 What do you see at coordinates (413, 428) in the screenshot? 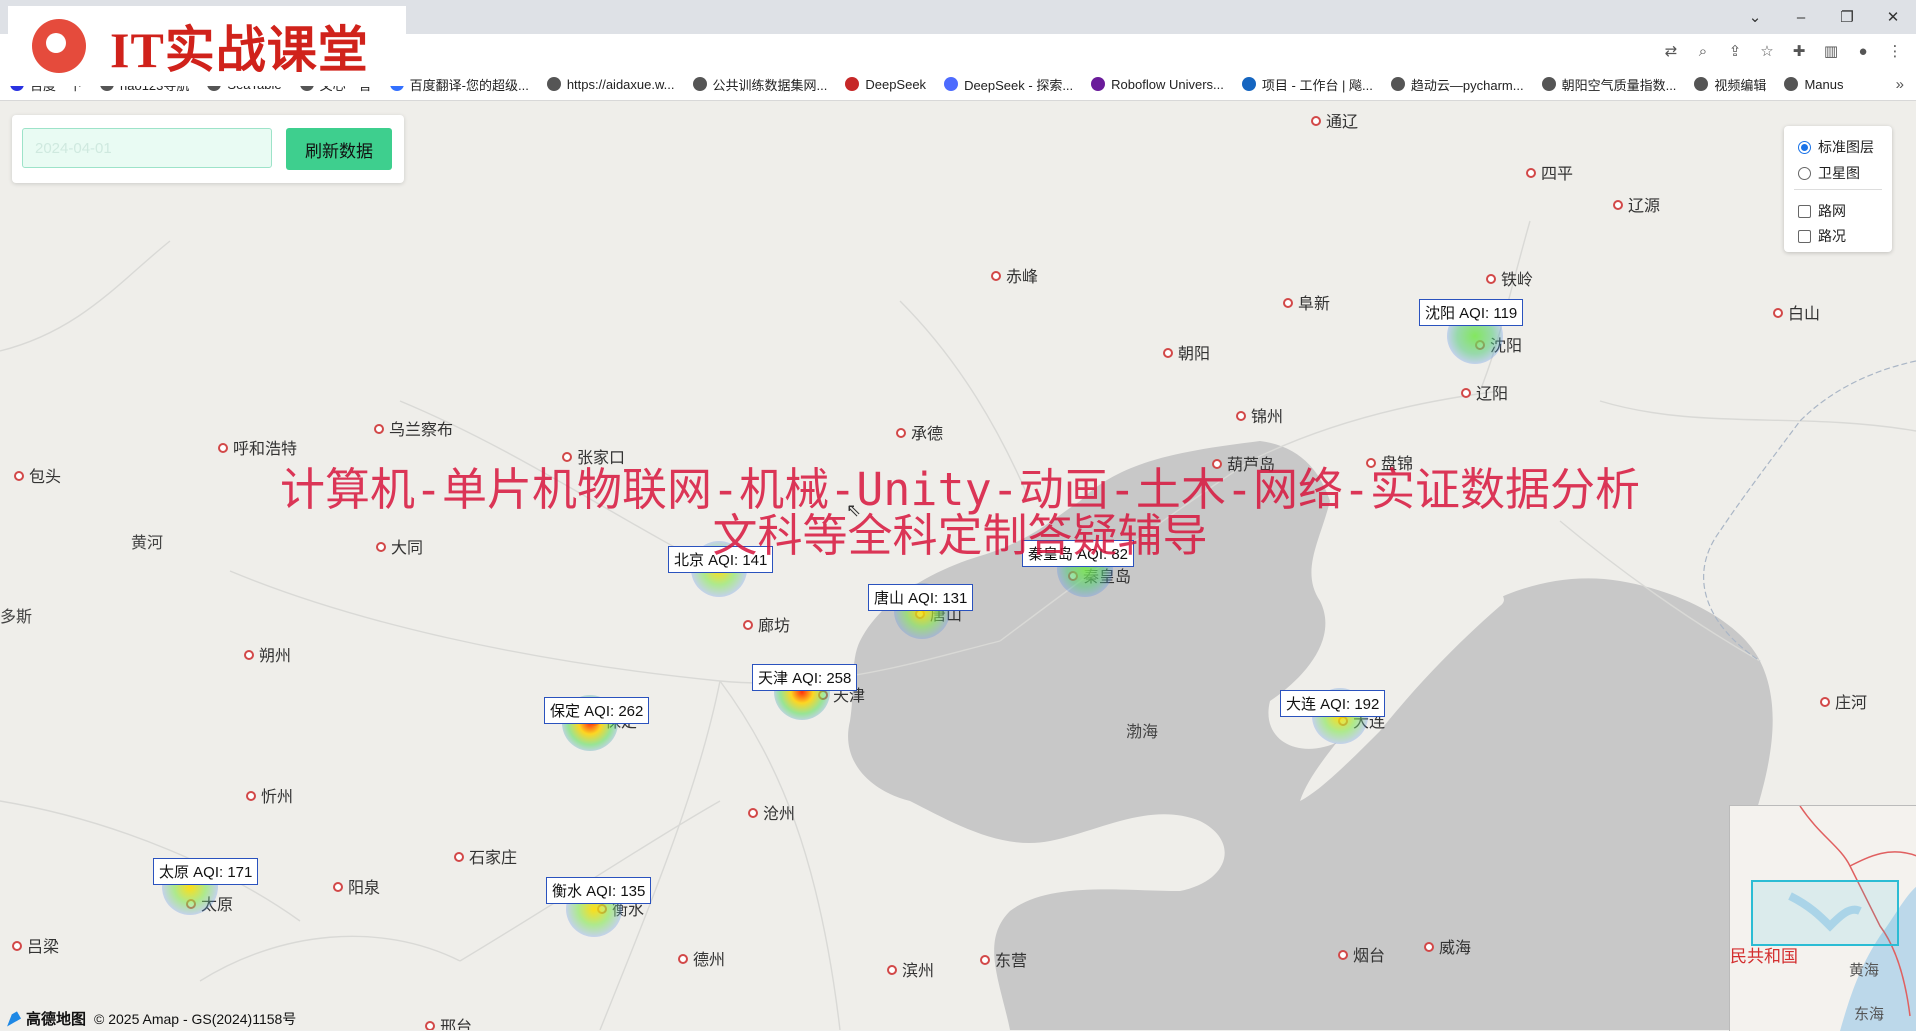
I see `city-label: 乌兰察布` at bounding box center [413, 428].